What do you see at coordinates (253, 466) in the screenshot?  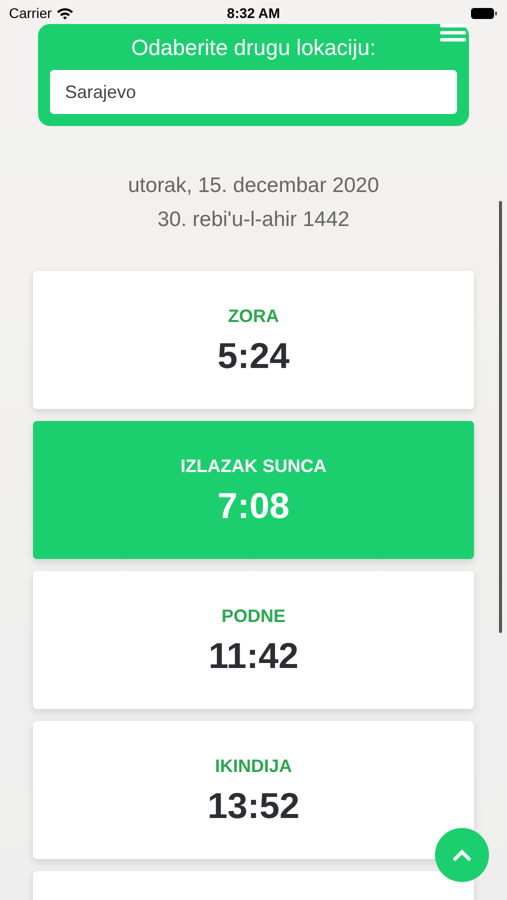 I see `prayer-name: IZLAZAK SUNCA` at bounding box center [253, 466].